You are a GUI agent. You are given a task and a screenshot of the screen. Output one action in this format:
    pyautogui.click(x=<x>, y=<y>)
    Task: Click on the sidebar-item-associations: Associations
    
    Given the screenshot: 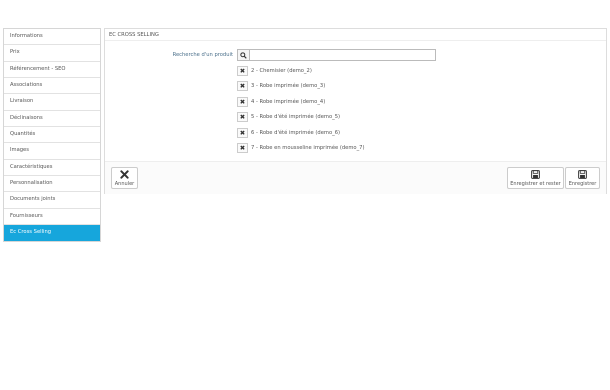 What is the action you would take?
    pyautogui.click(x=52, y=86)
    